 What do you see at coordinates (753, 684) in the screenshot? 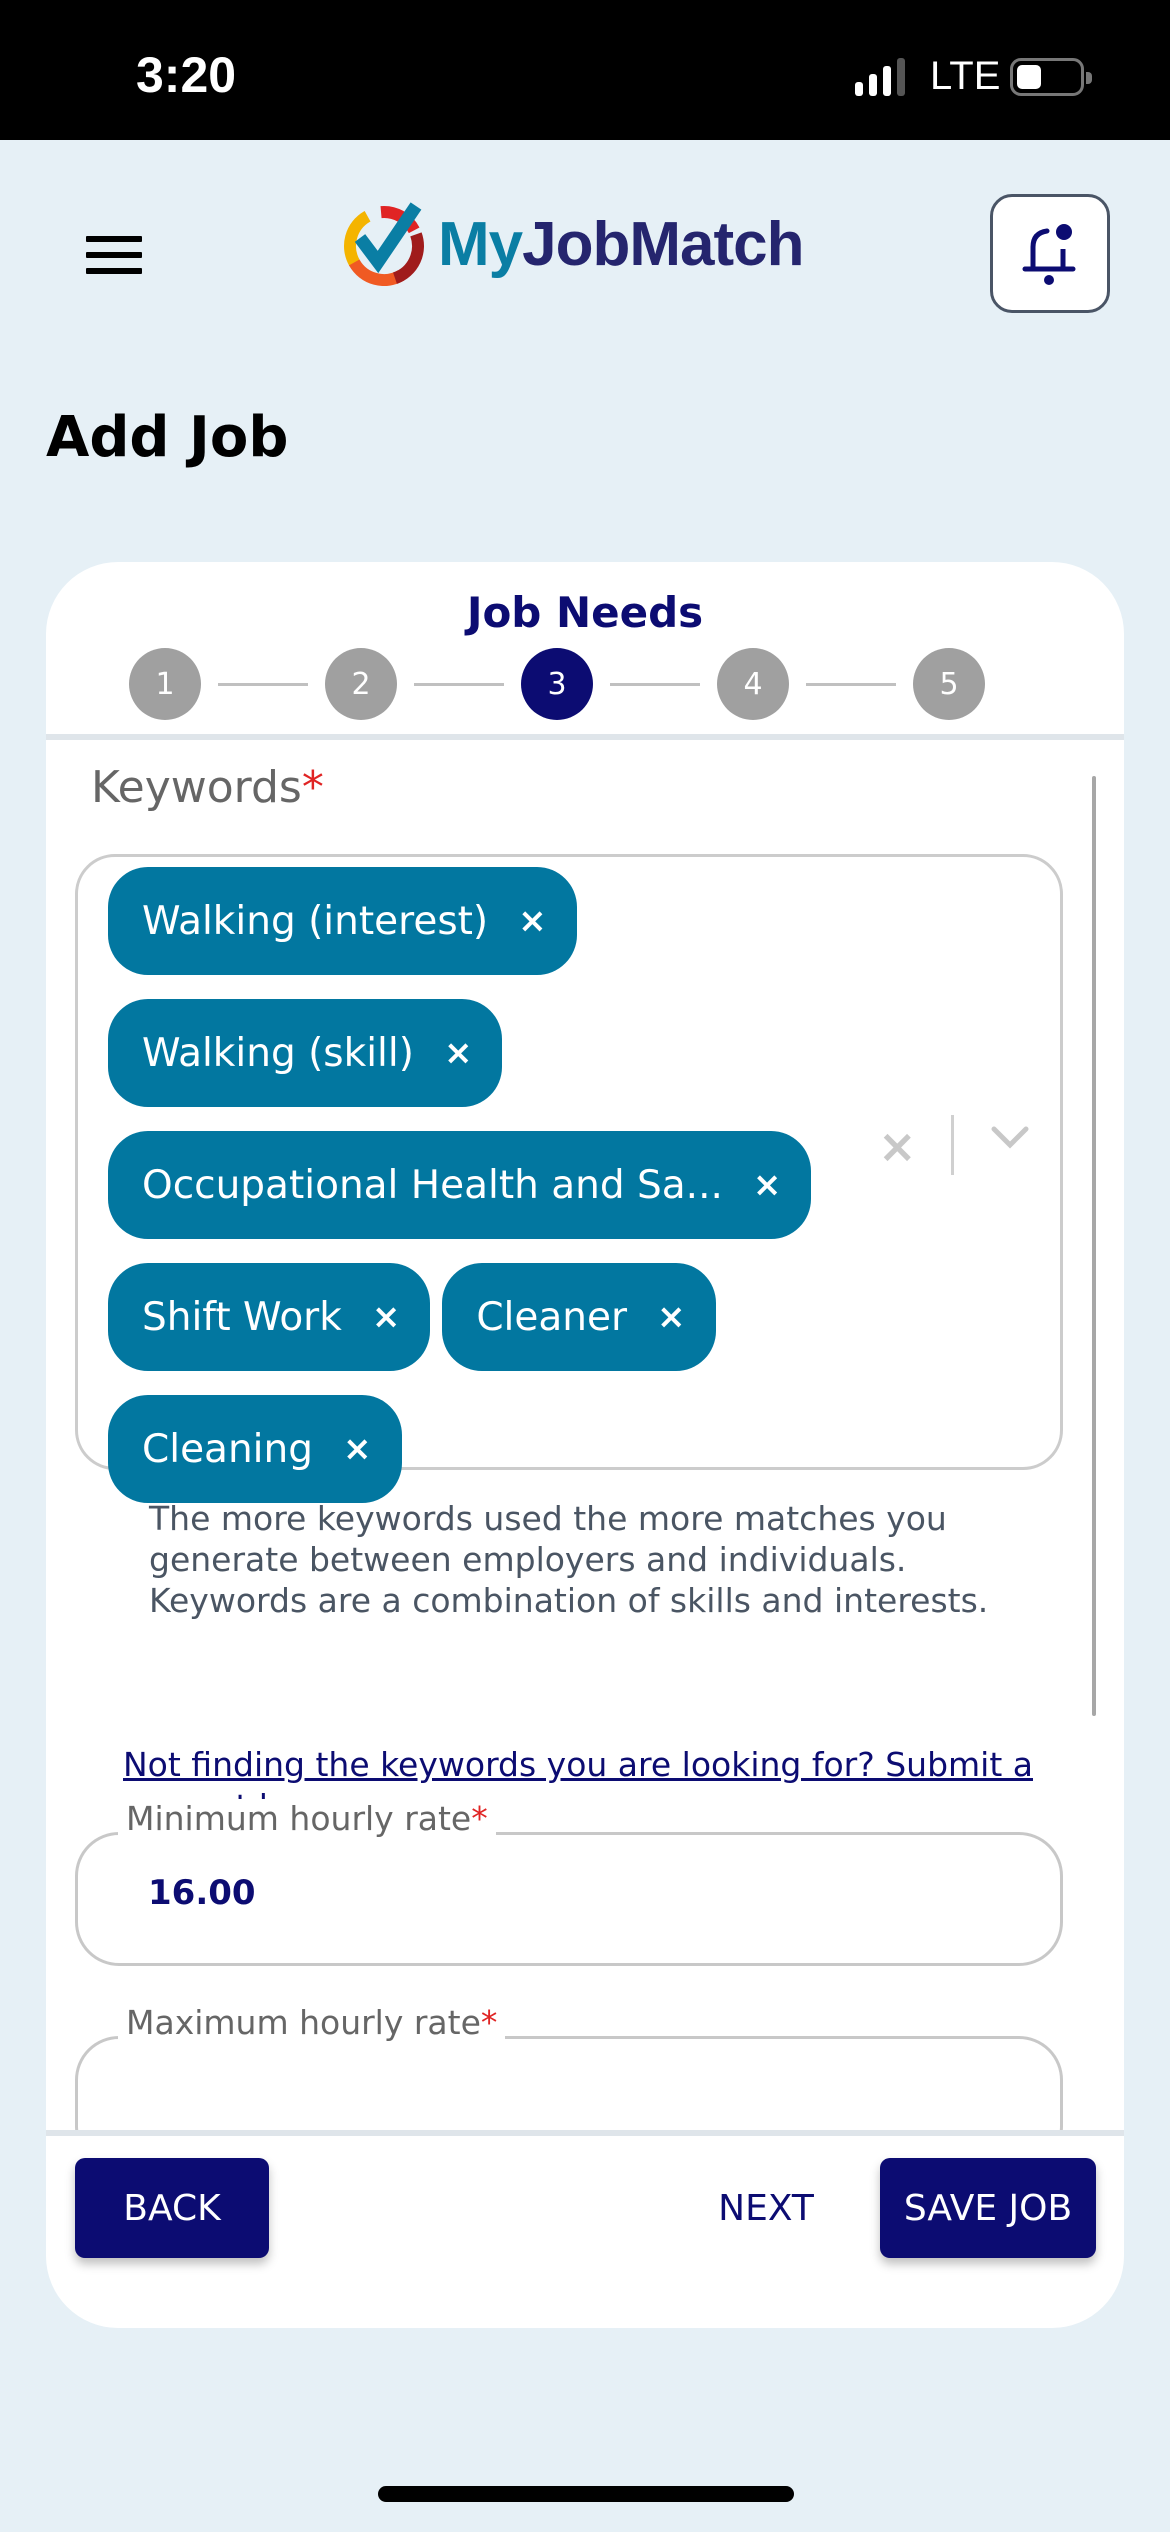
I see `step-4: 4` at bounding box center [753, 684].